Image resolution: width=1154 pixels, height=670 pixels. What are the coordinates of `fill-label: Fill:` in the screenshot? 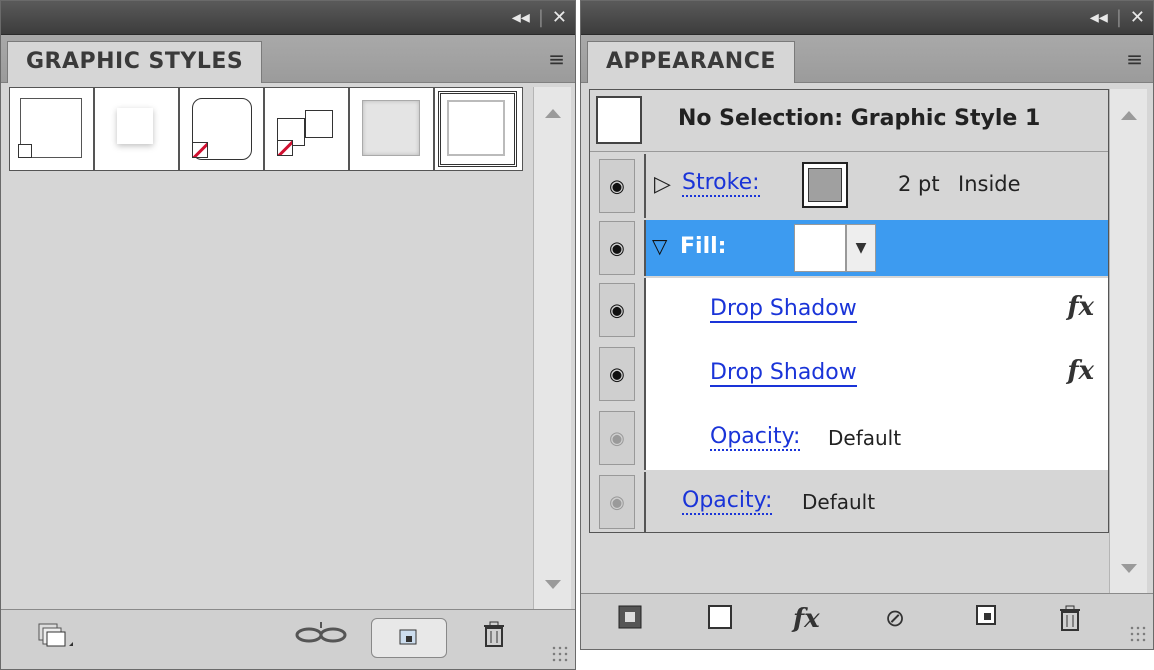 It's located at (703, 246).